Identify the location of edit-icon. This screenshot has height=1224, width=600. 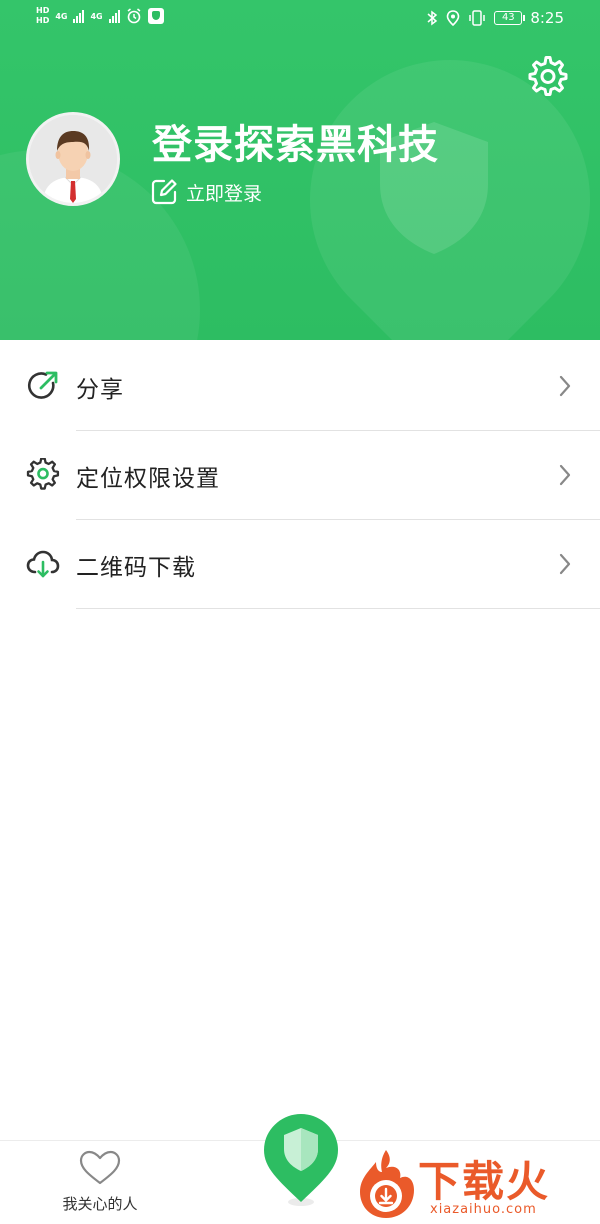
(164, 192).